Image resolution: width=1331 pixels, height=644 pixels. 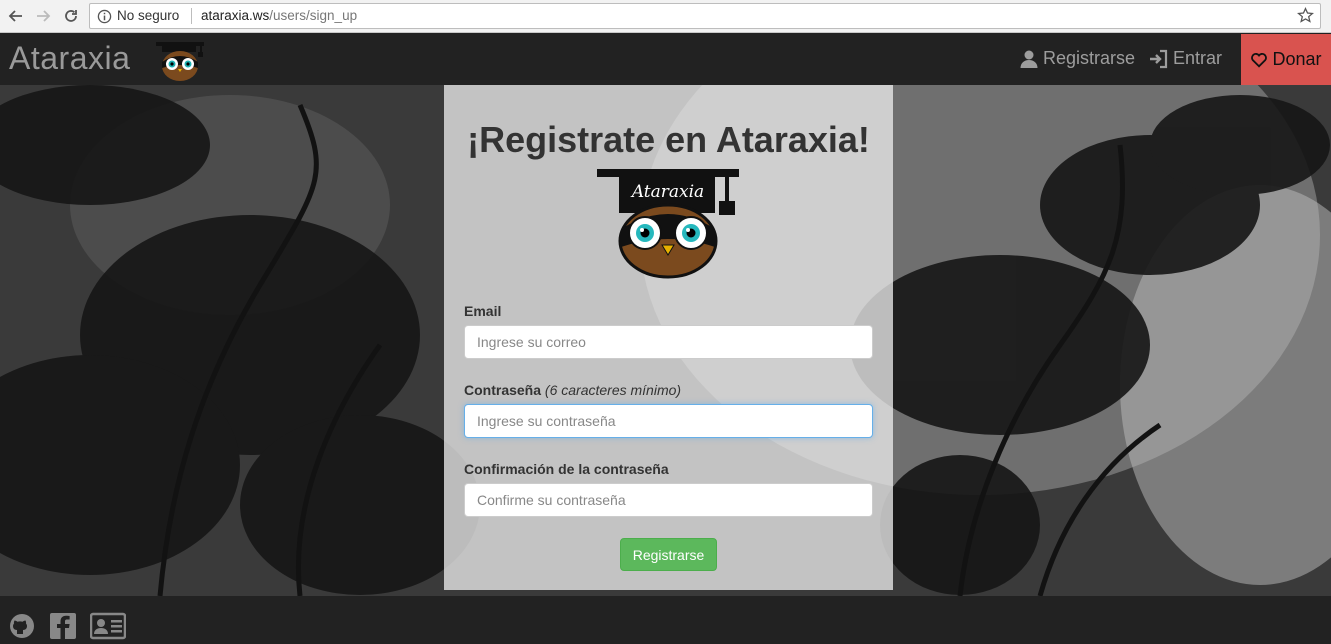 I want to click on heart-icon, so click(x=1259, y=60).